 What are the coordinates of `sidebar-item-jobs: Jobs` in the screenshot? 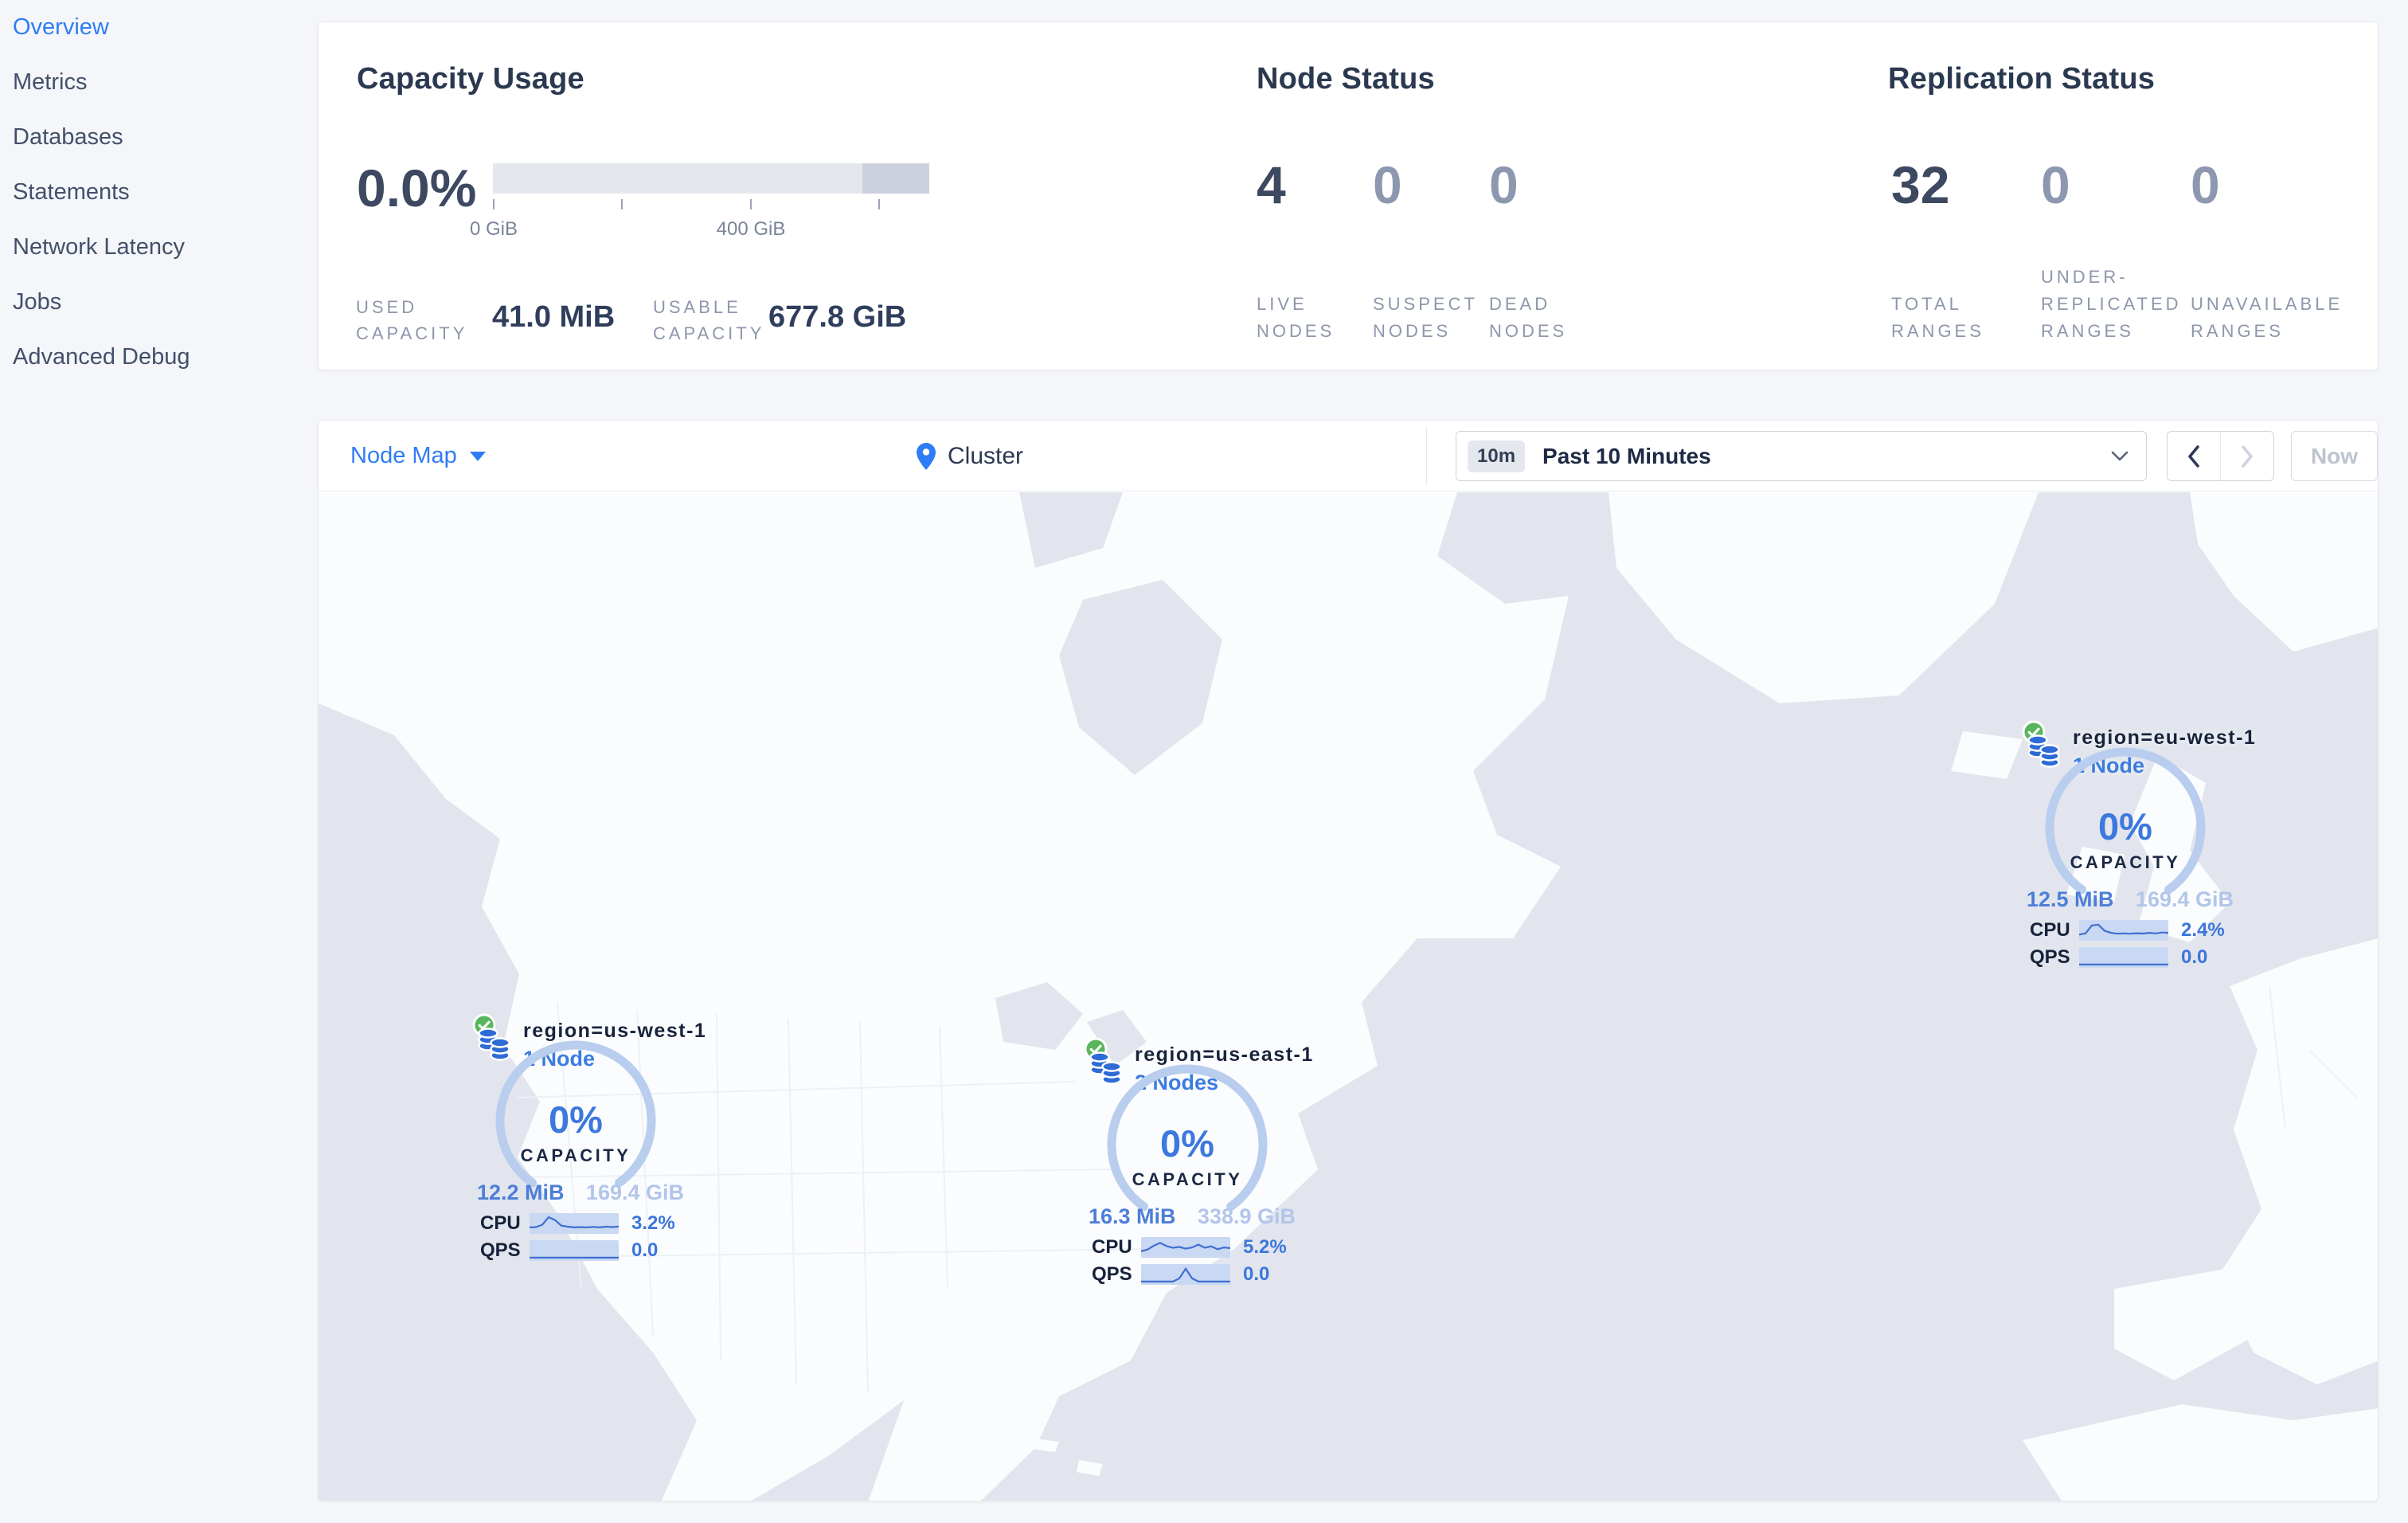 It's located at (159, 302).